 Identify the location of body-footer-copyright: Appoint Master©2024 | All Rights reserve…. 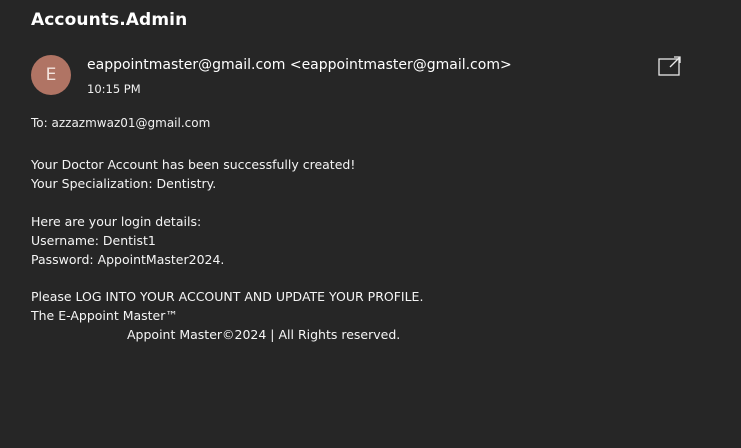
(264, 334).